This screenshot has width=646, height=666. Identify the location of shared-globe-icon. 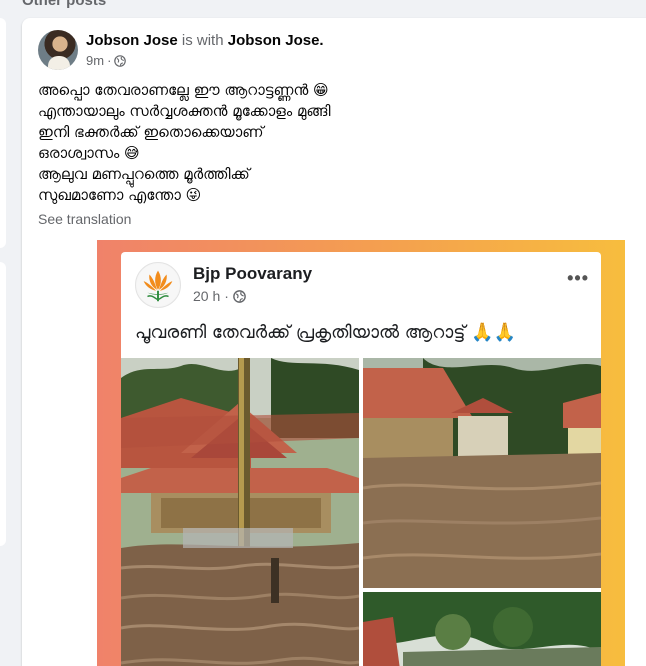
(239, 296).